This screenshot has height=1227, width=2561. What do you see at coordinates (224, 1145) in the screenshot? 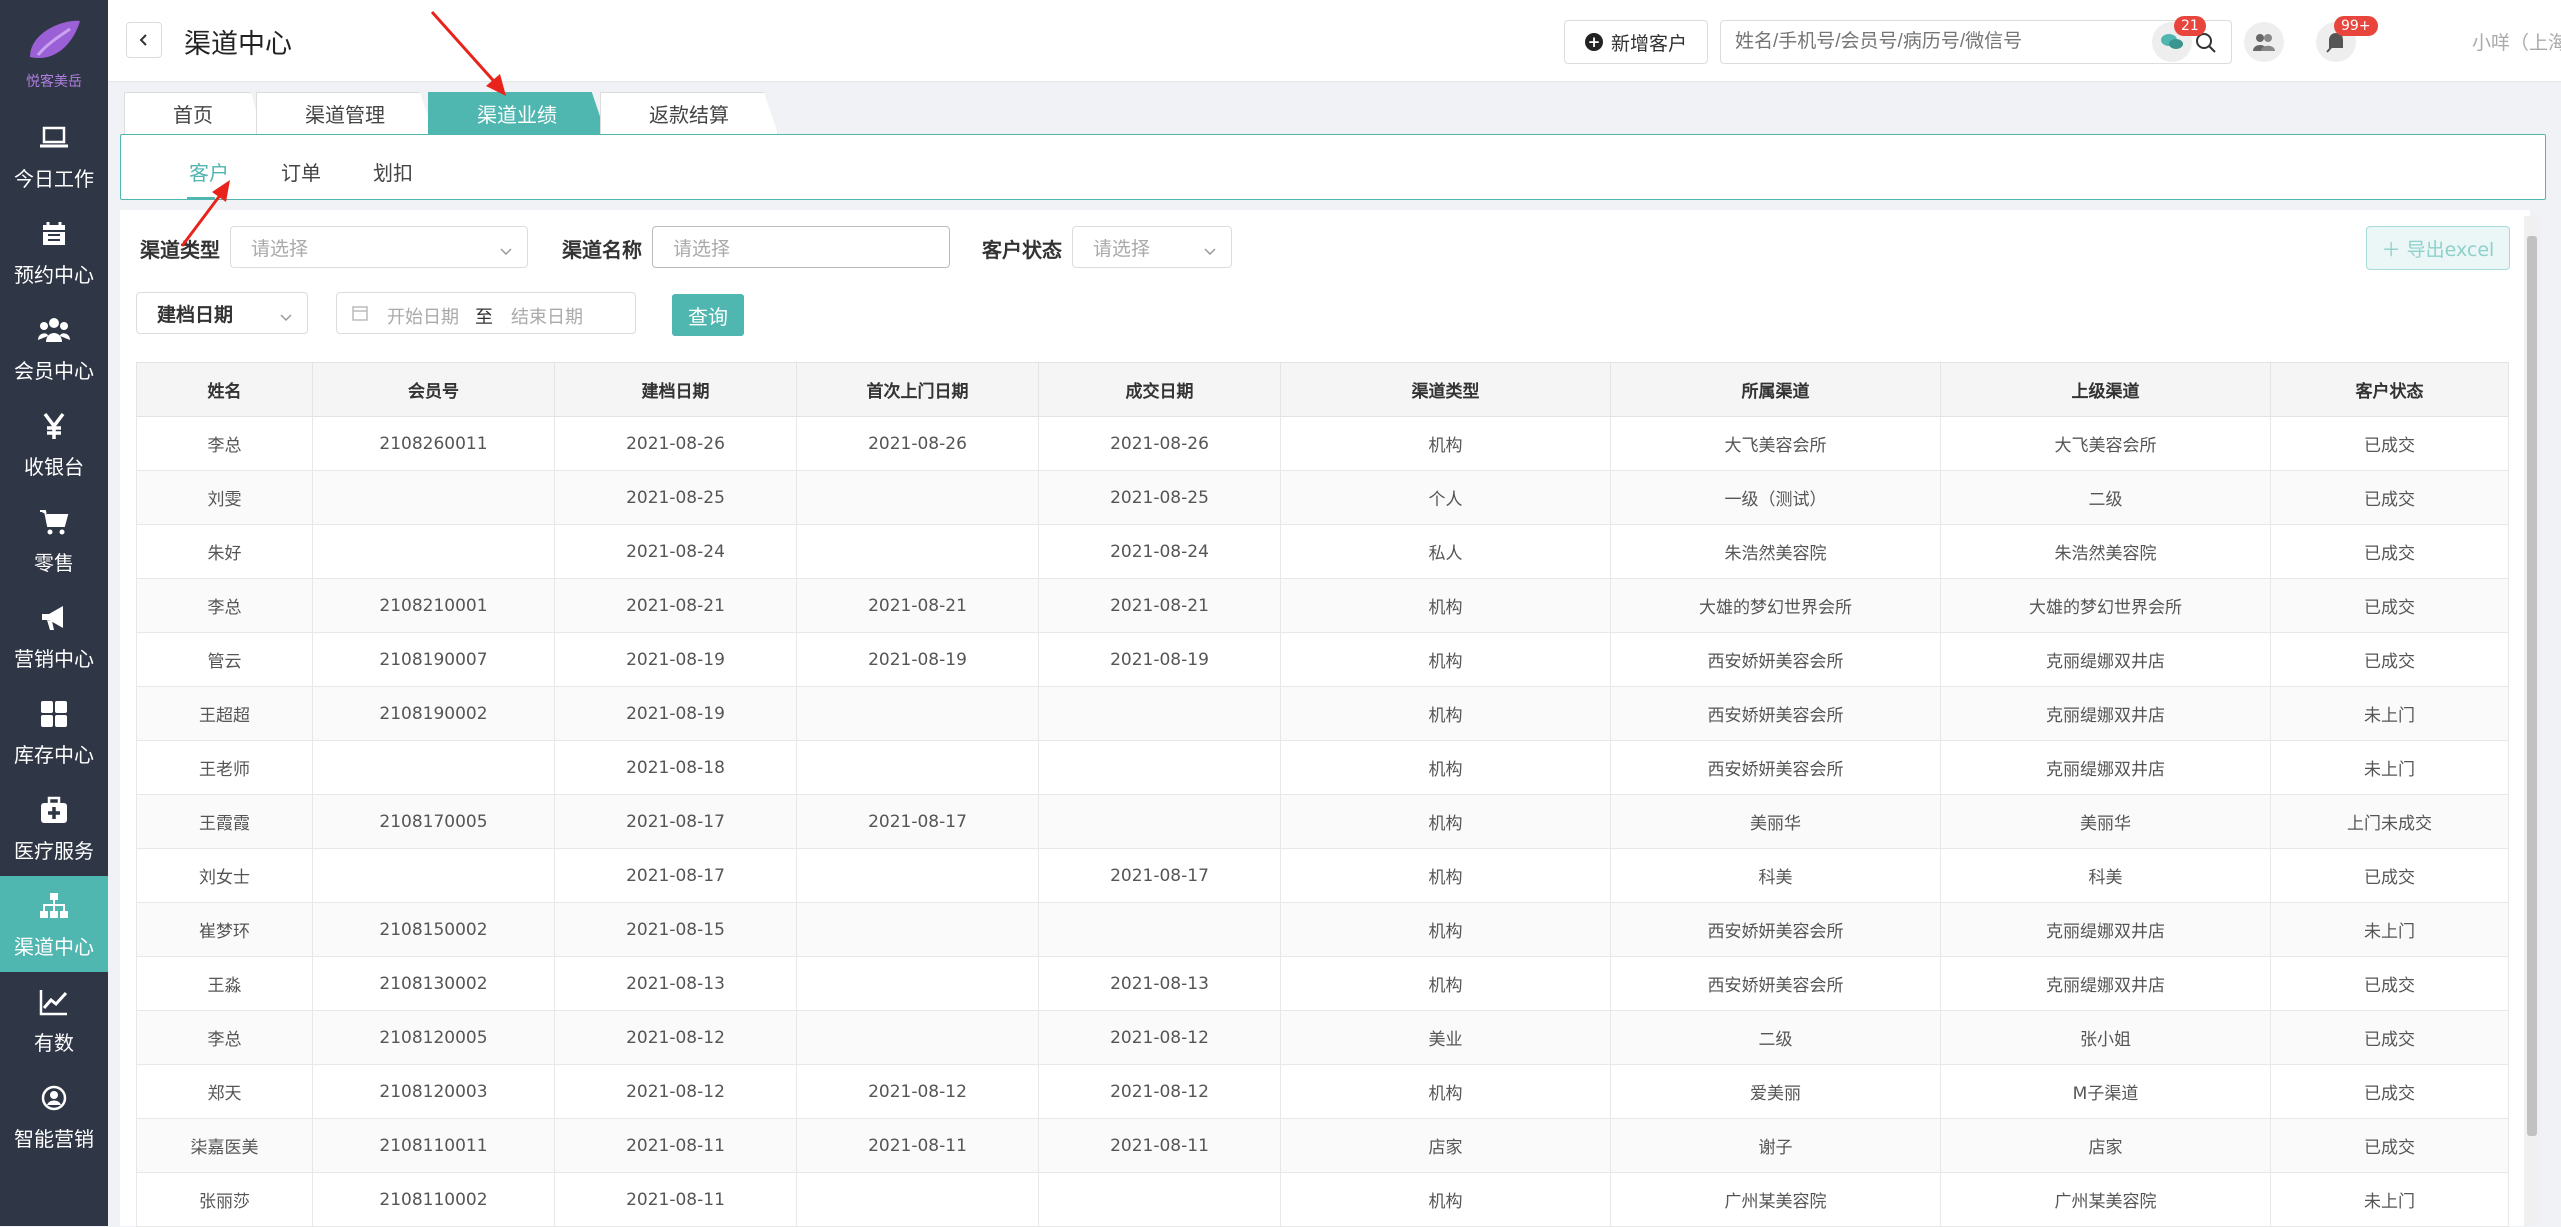
I see `table-cell: 柒嘉医美` at bounding box center [224, 1145].